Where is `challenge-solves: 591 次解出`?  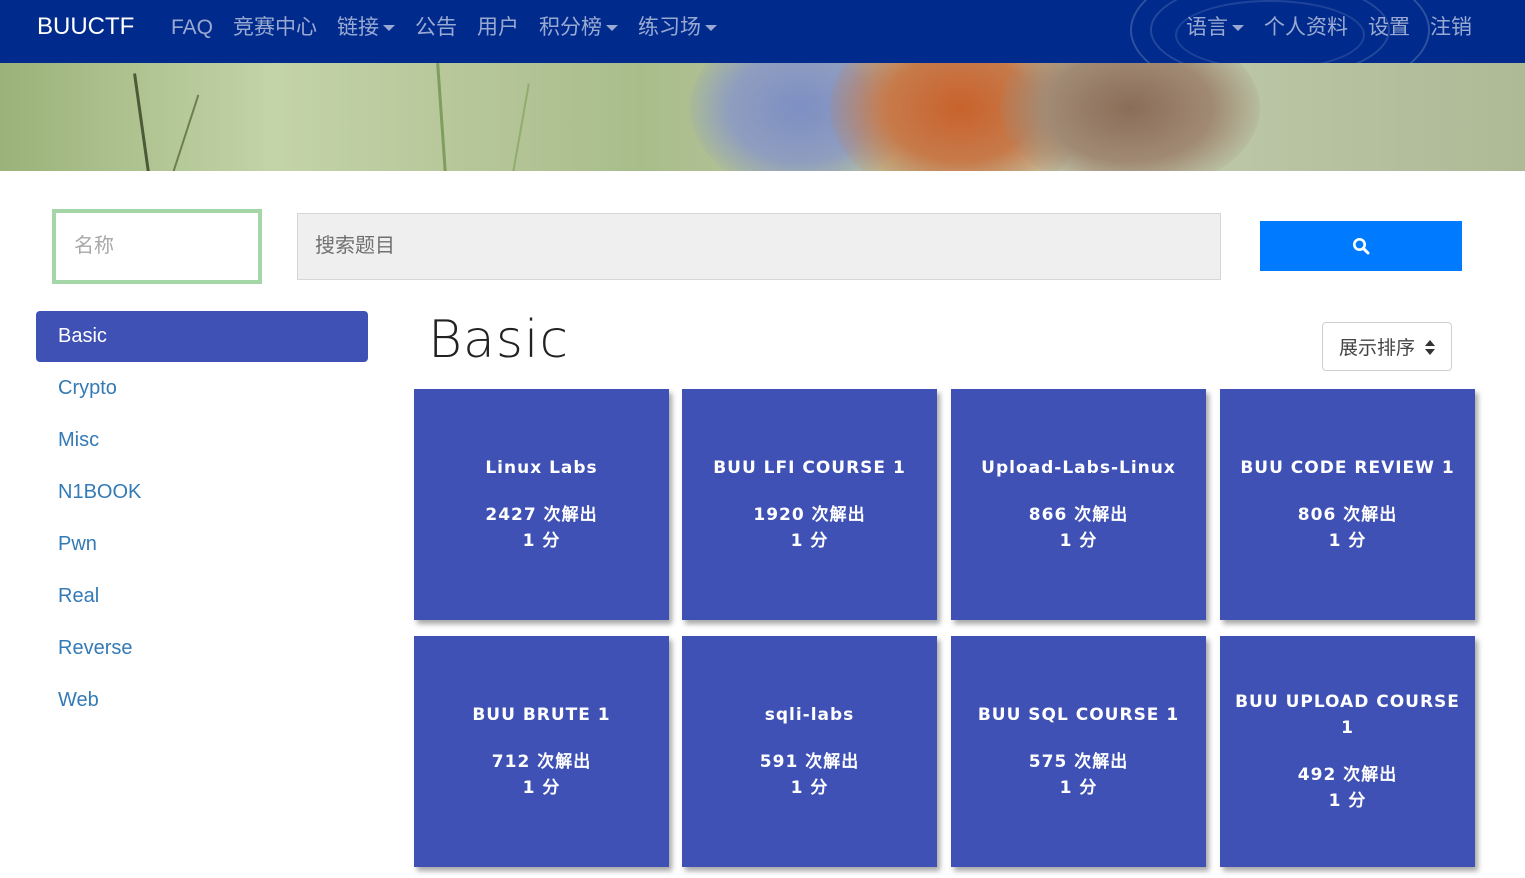
challenge-solves: 591 次解出 is located at coordinates (809, 762).